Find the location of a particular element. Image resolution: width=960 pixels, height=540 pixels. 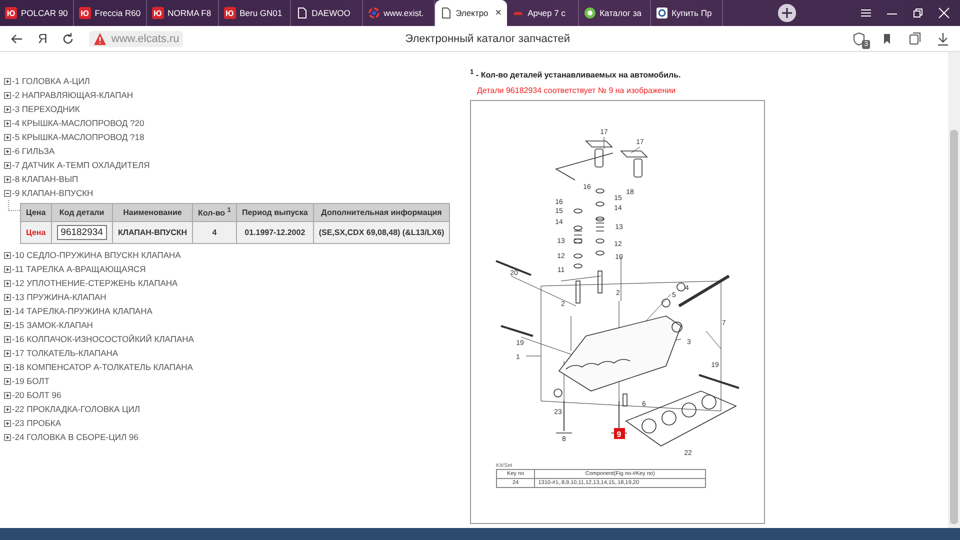

tree-item: -12 УПЛОТНЕНИЕ-СТЕРЖЕНЬ КЛАПАНА is located at coordinates (237, 283).